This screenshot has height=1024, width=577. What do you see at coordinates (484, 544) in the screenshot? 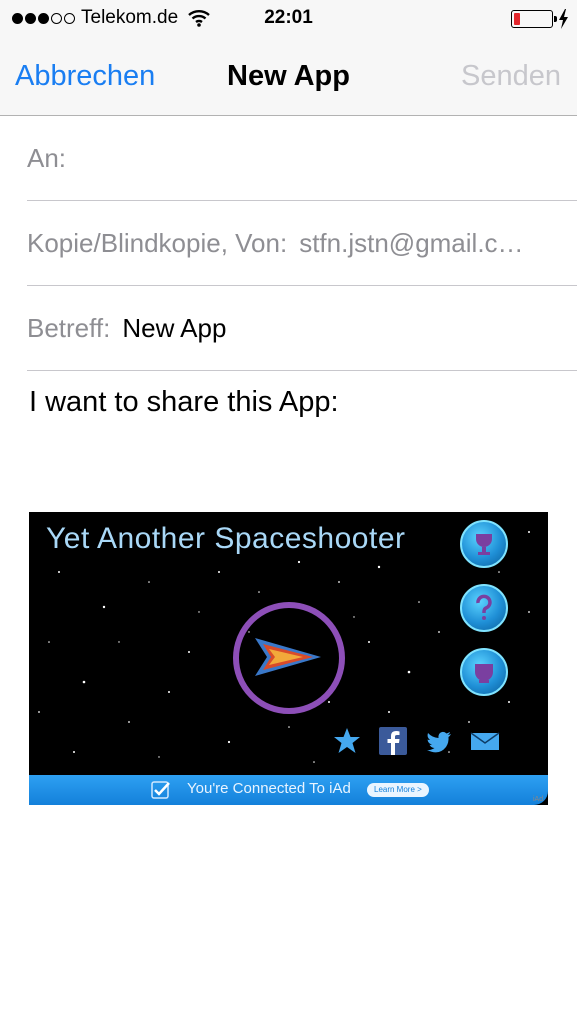
I see `trophy-icon` at bounding box center [484, 544].